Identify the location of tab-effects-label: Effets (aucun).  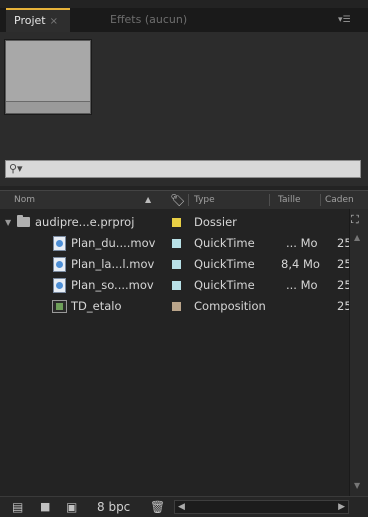
(149, 19).